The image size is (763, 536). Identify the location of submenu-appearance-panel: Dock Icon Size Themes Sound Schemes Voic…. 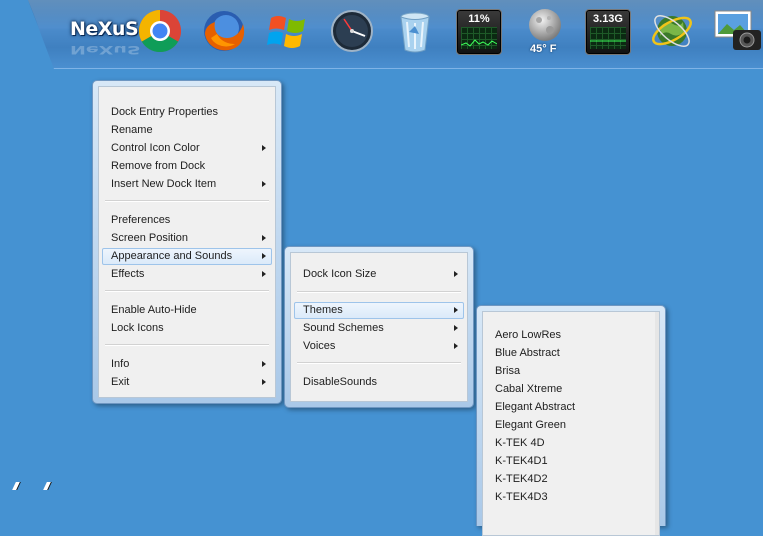
(379, 327).